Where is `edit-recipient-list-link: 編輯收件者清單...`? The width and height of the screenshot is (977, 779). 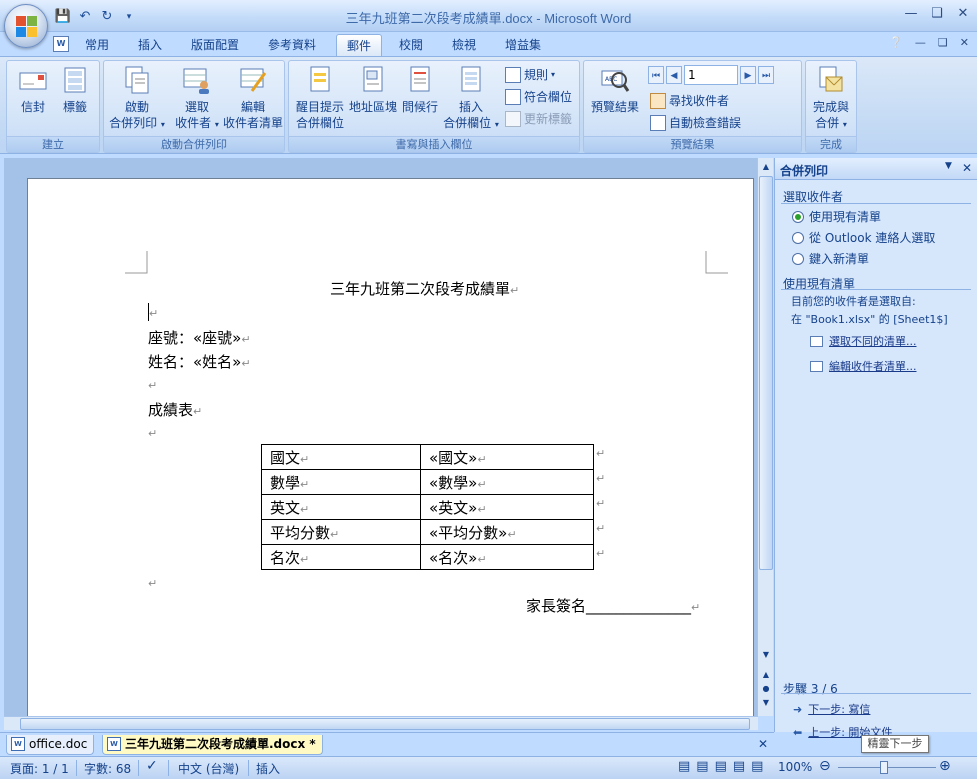 edit-recipient-list-link: 編輯收件者清單... is located at coordinates (863, 366).